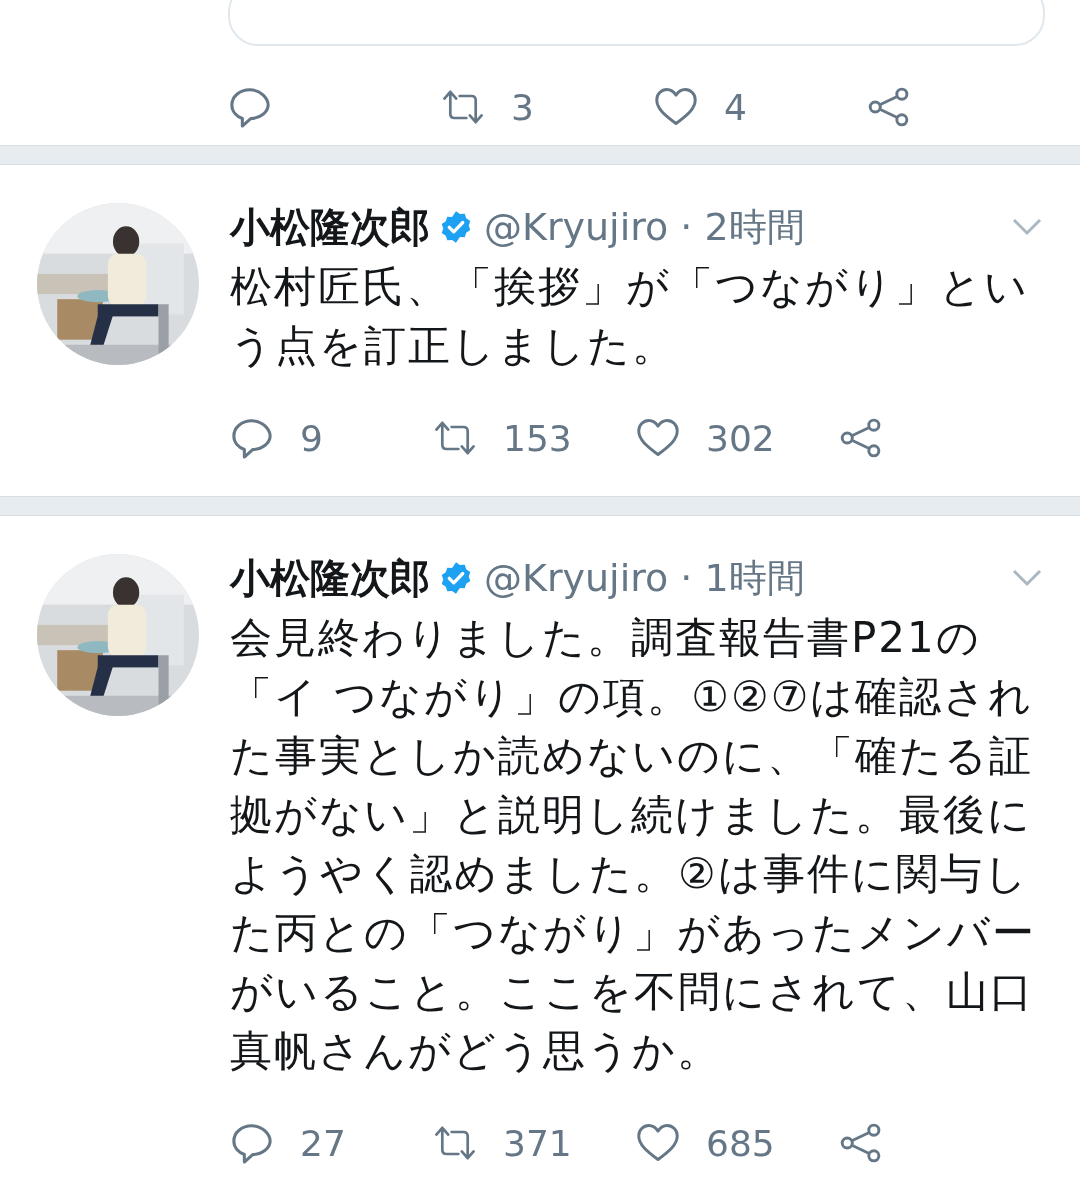  I want to click on like-count: 302, so click(740, 438).